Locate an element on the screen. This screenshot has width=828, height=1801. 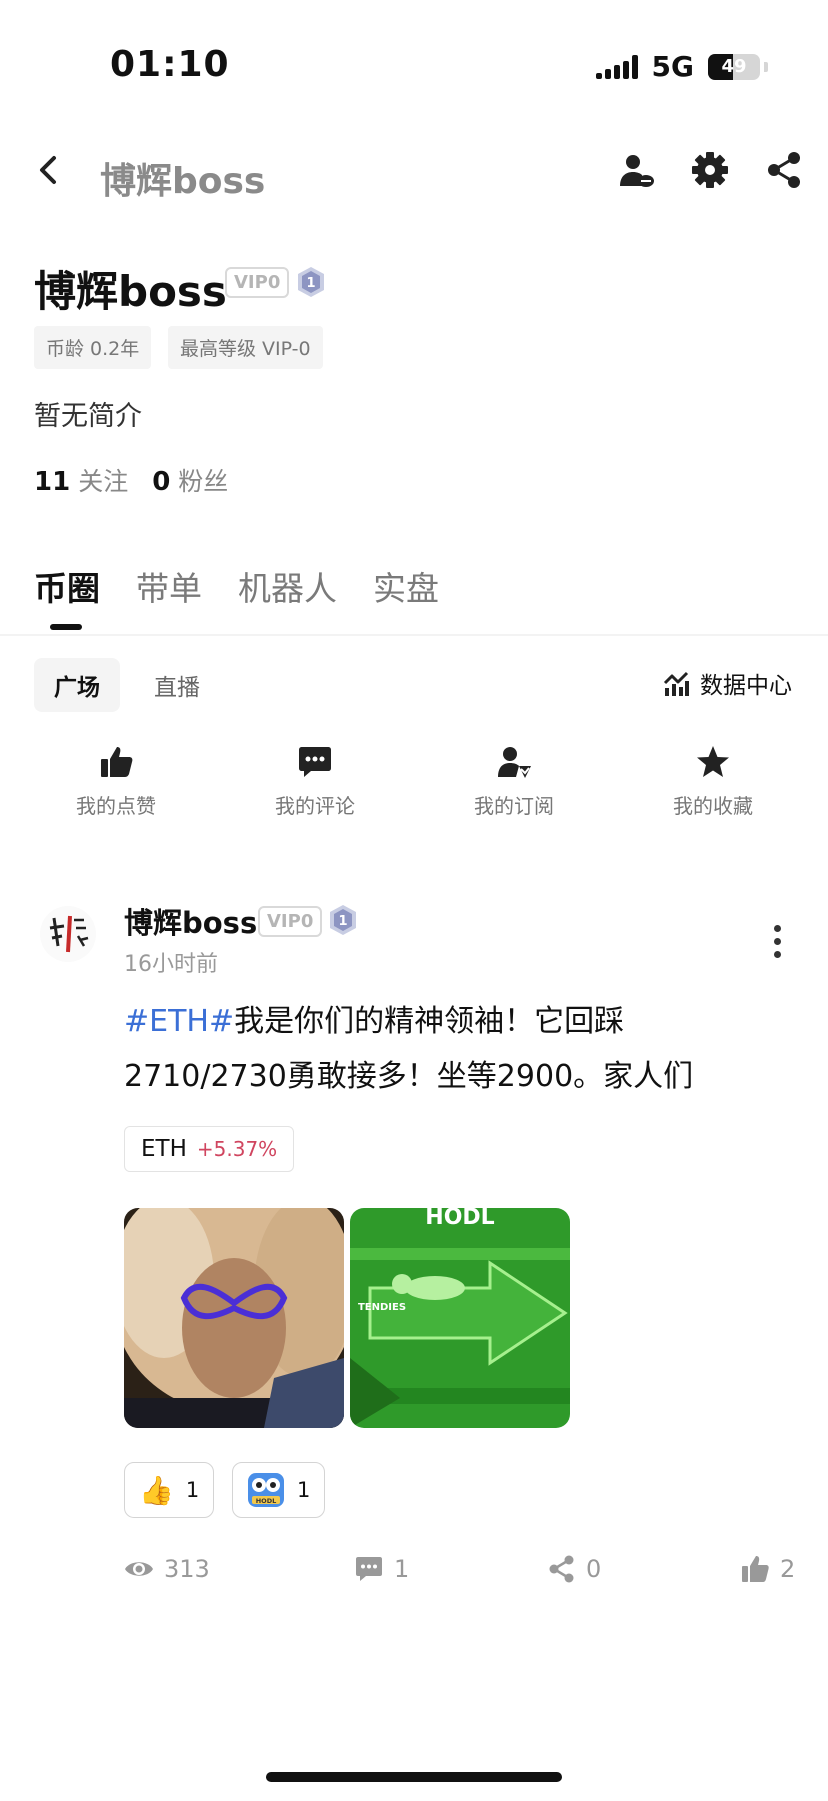
my-favorites-label: 我的收藏 is located at coordinates (713, 806).